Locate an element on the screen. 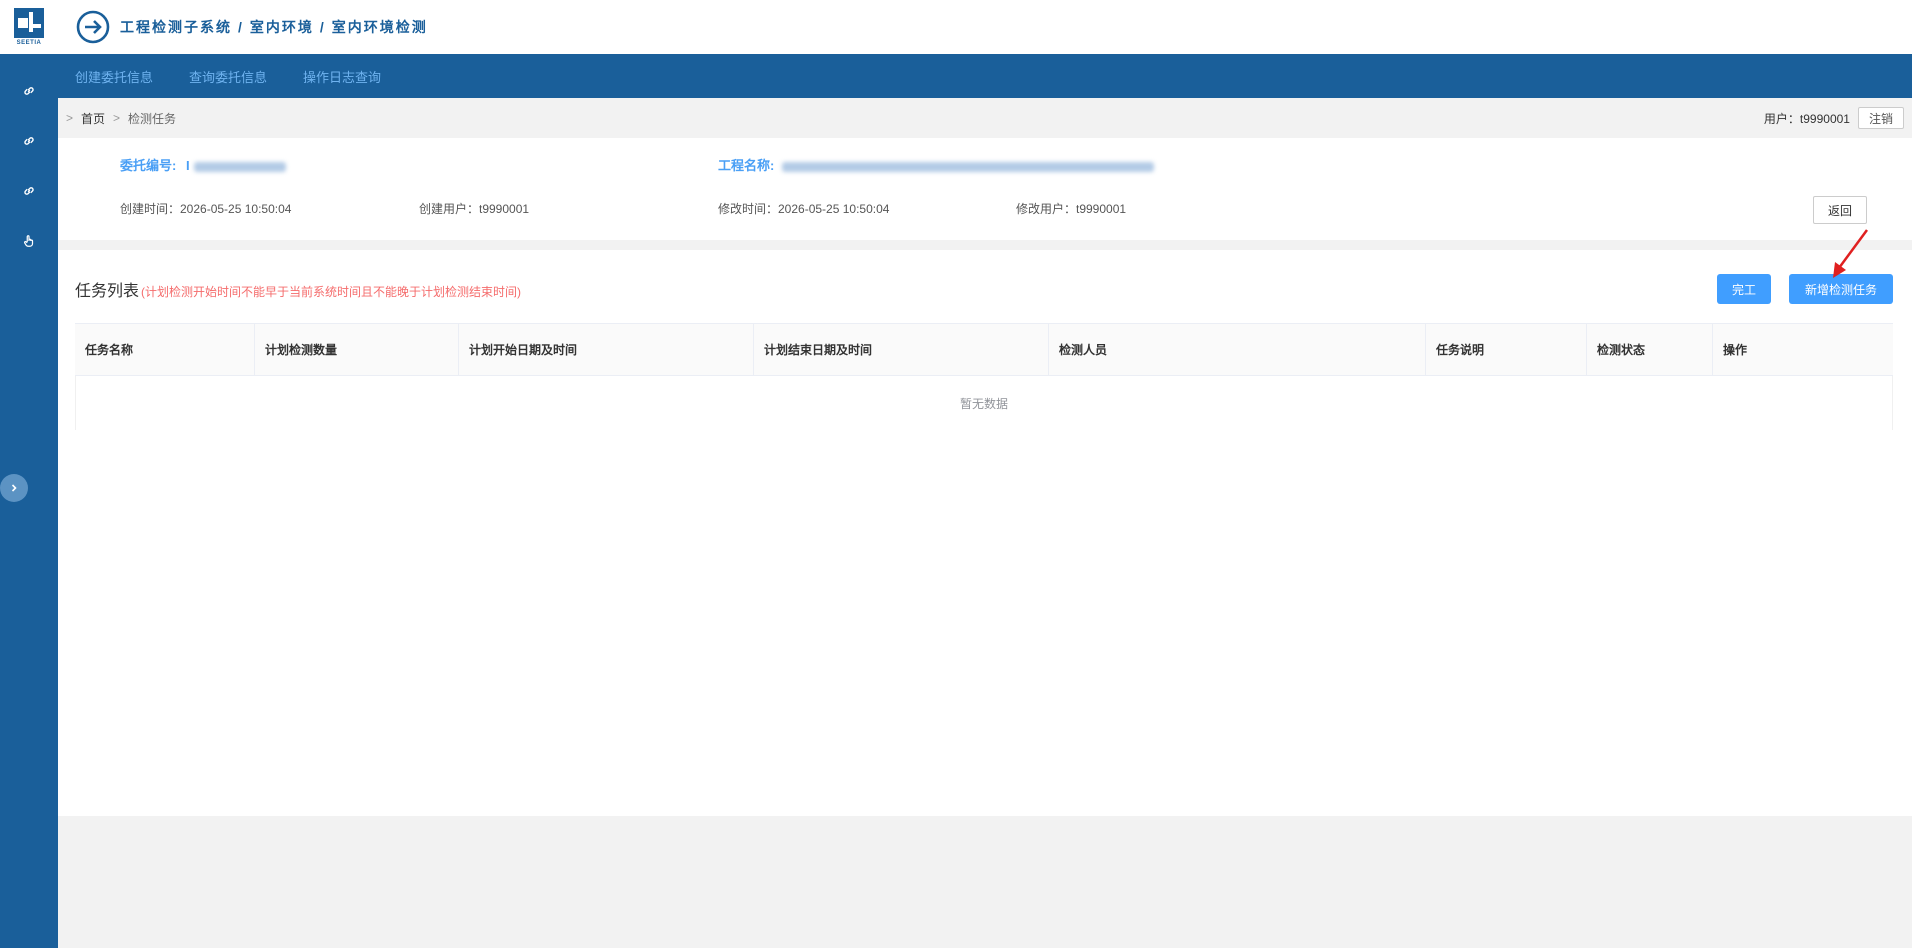  column-header: 计划开始日期及时间 is located at coordinates (606, 349).